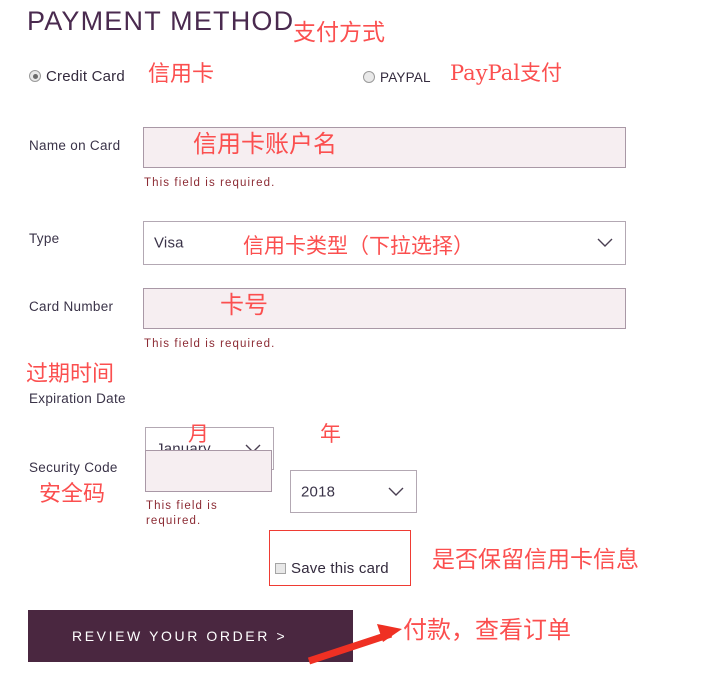  I want to click on annotation-security-code: 安全码, so click(72, 494).